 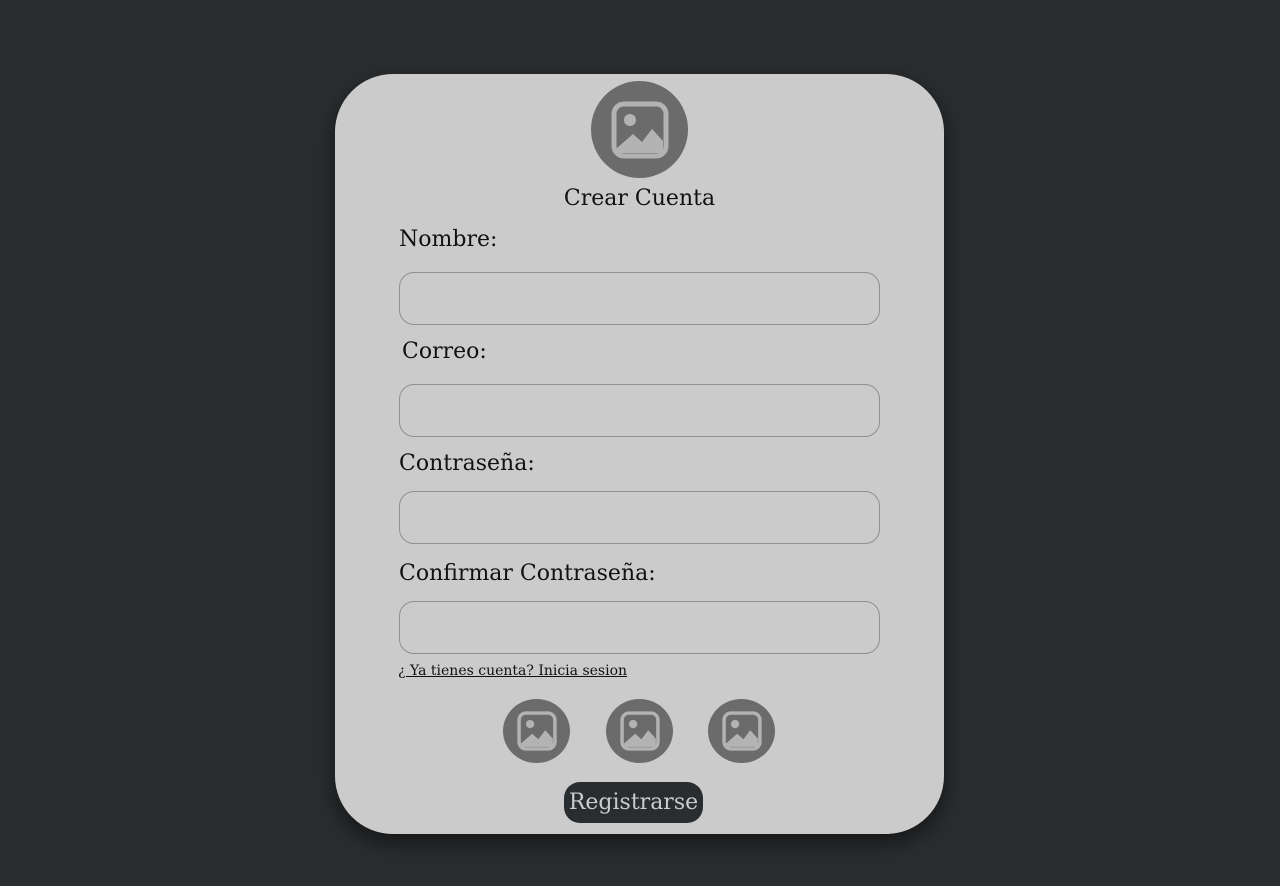 What do you see at coordinates (512, 671) in the screenshot?
I see `login-link: ¿ Ya tienes cuenta? Inicia sesion` at bounding box center [512, 671].